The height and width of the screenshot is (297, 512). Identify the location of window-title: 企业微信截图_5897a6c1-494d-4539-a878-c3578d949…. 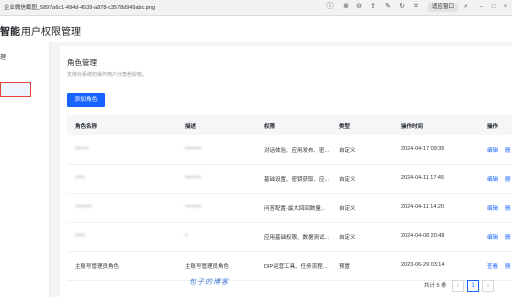
(80, 8).